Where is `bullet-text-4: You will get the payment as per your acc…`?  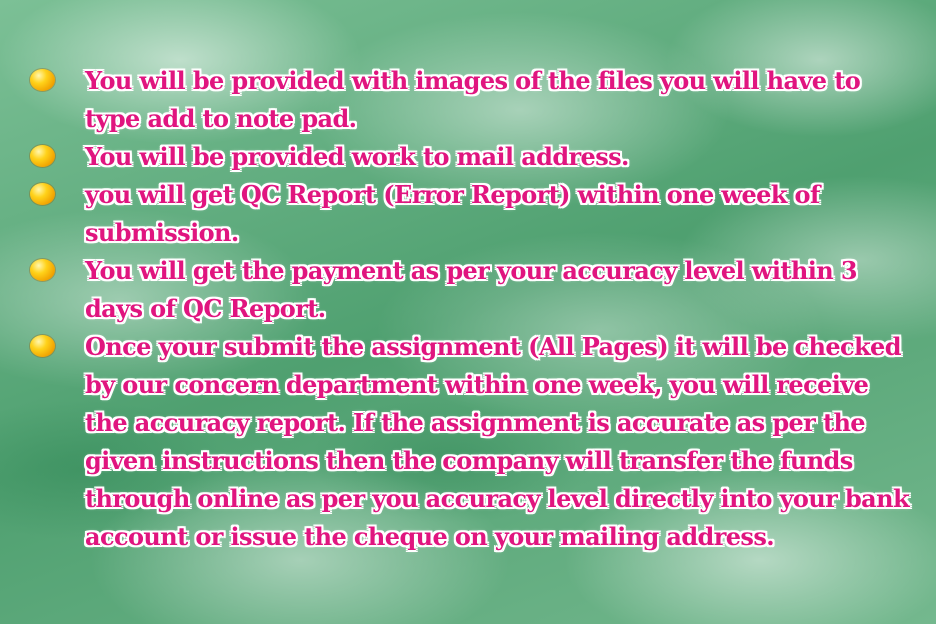 bullet-text-4: You will get the payment as per your acc… is located at coordinates (471, 289).